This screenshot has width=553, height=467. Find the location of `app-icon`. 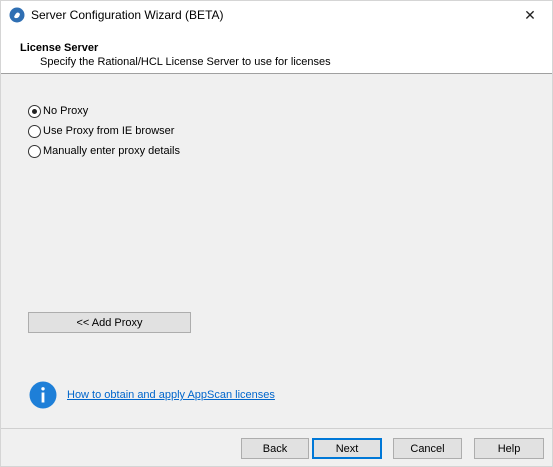

app-icon is located at coordinates (17, 15).